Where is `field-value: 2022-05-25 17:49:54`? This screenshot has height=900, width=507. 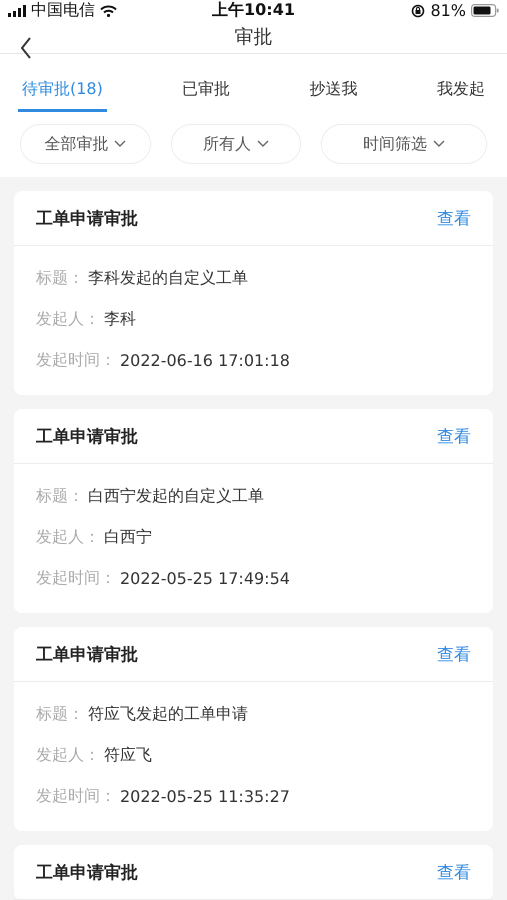 field-value: 2022-05-25 17:49:54 is located at coordinates (205, 578).